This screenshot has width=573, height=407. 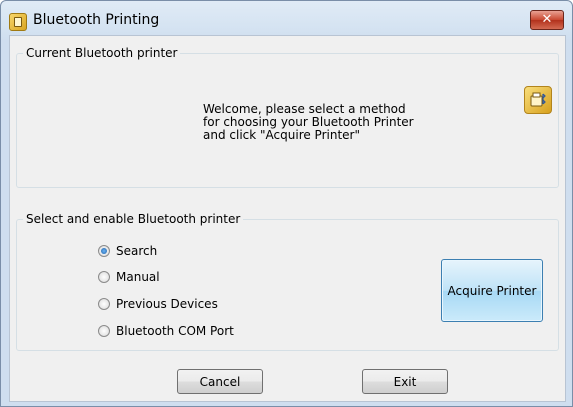 I want to click on radio-previous-devices-label: Previous Devices, so click(x=167, y=304).